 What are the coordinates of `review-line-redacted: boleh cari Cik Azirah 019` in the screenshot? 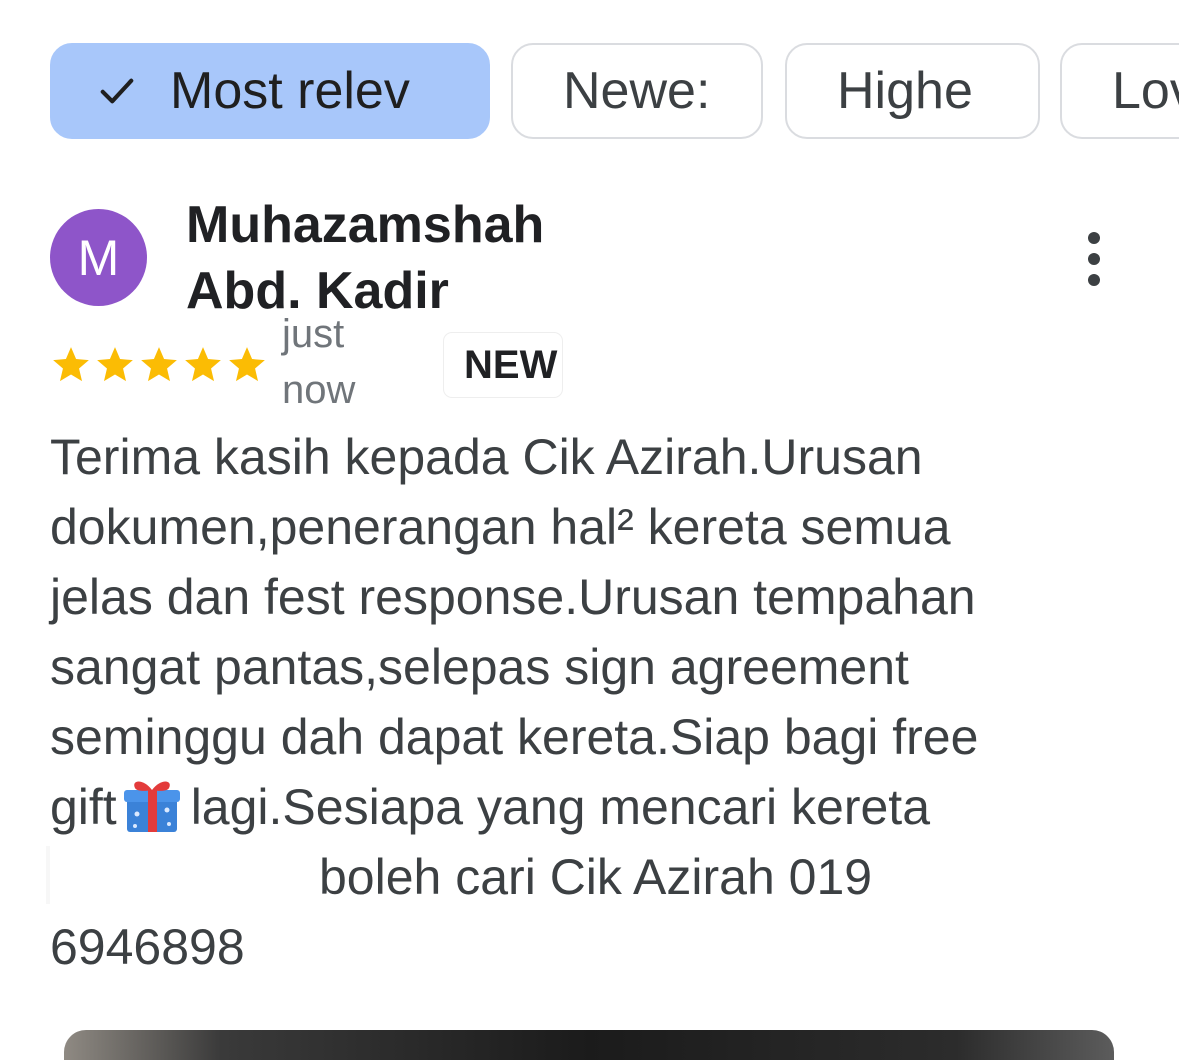 It's located at (600, 877).